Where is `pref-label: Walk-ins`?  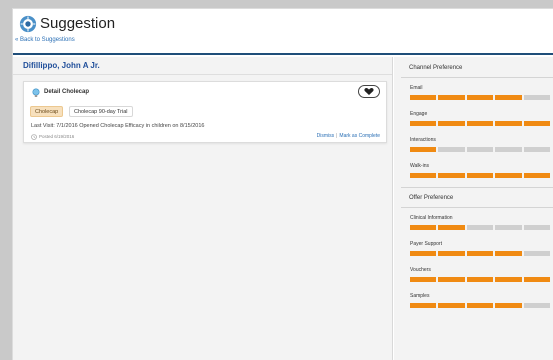
pref-label: Walk-ins is located at coordinates (419, 166).